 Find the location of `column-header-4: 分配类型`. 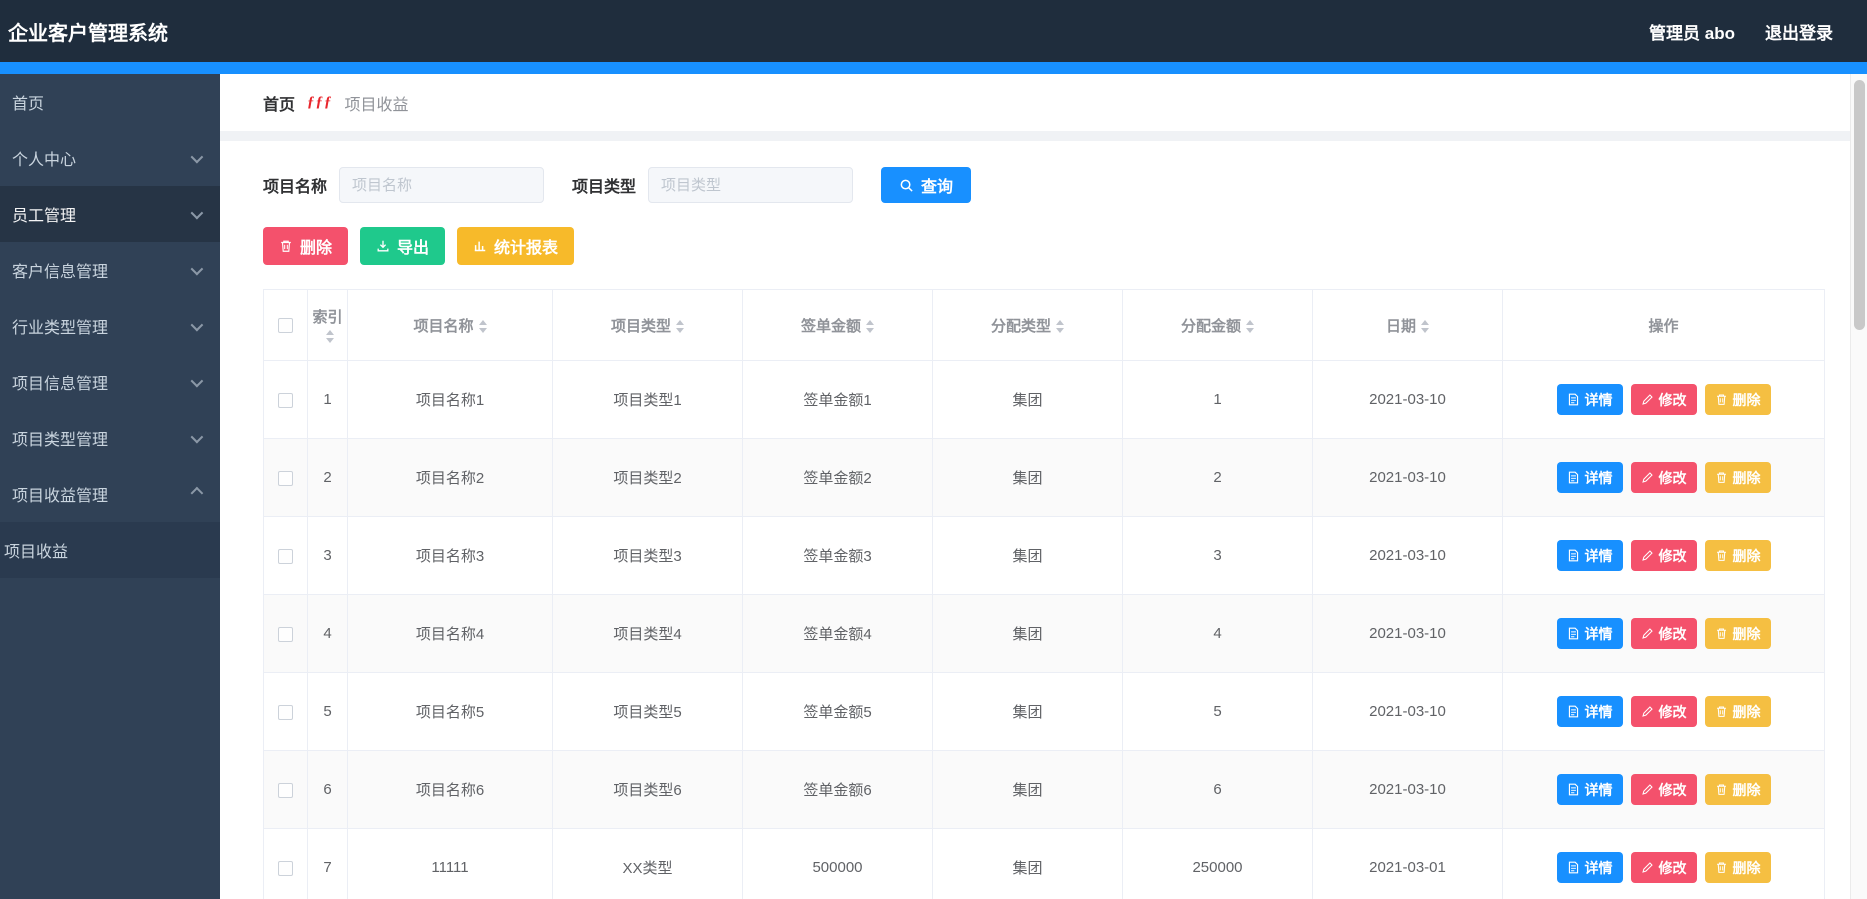

column-header-4: 分配类型 is located at coordinates (1027, 325).